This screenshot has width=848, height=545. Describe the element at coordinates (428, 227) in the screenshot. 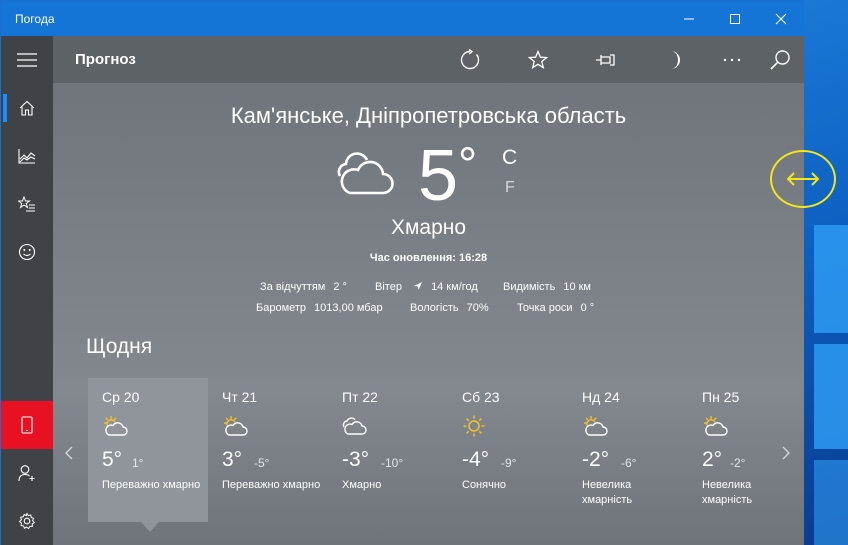

I see `current-condition: Хмарно` at that location.